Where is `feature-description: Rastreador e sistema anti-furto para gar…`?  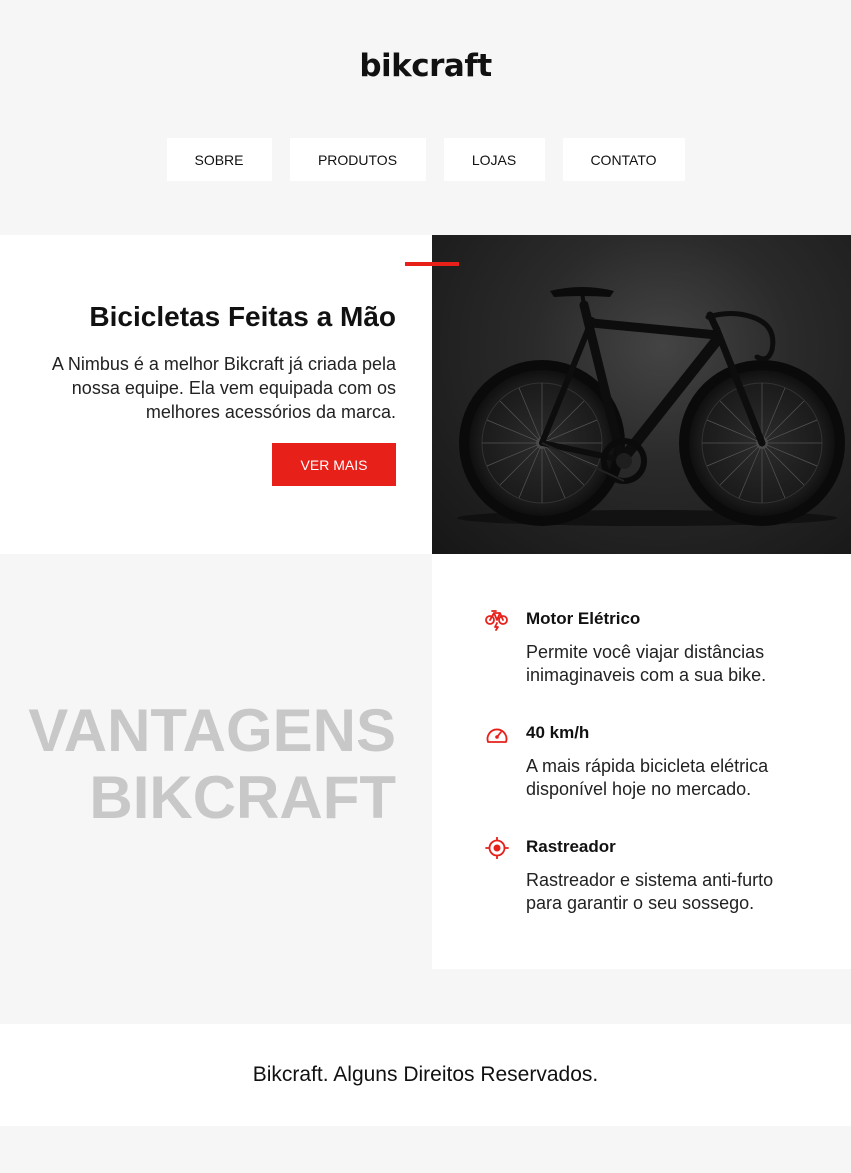 feature-description: Rastreador e sistema anti-furto para gar… is located at coordinates (650, 891).